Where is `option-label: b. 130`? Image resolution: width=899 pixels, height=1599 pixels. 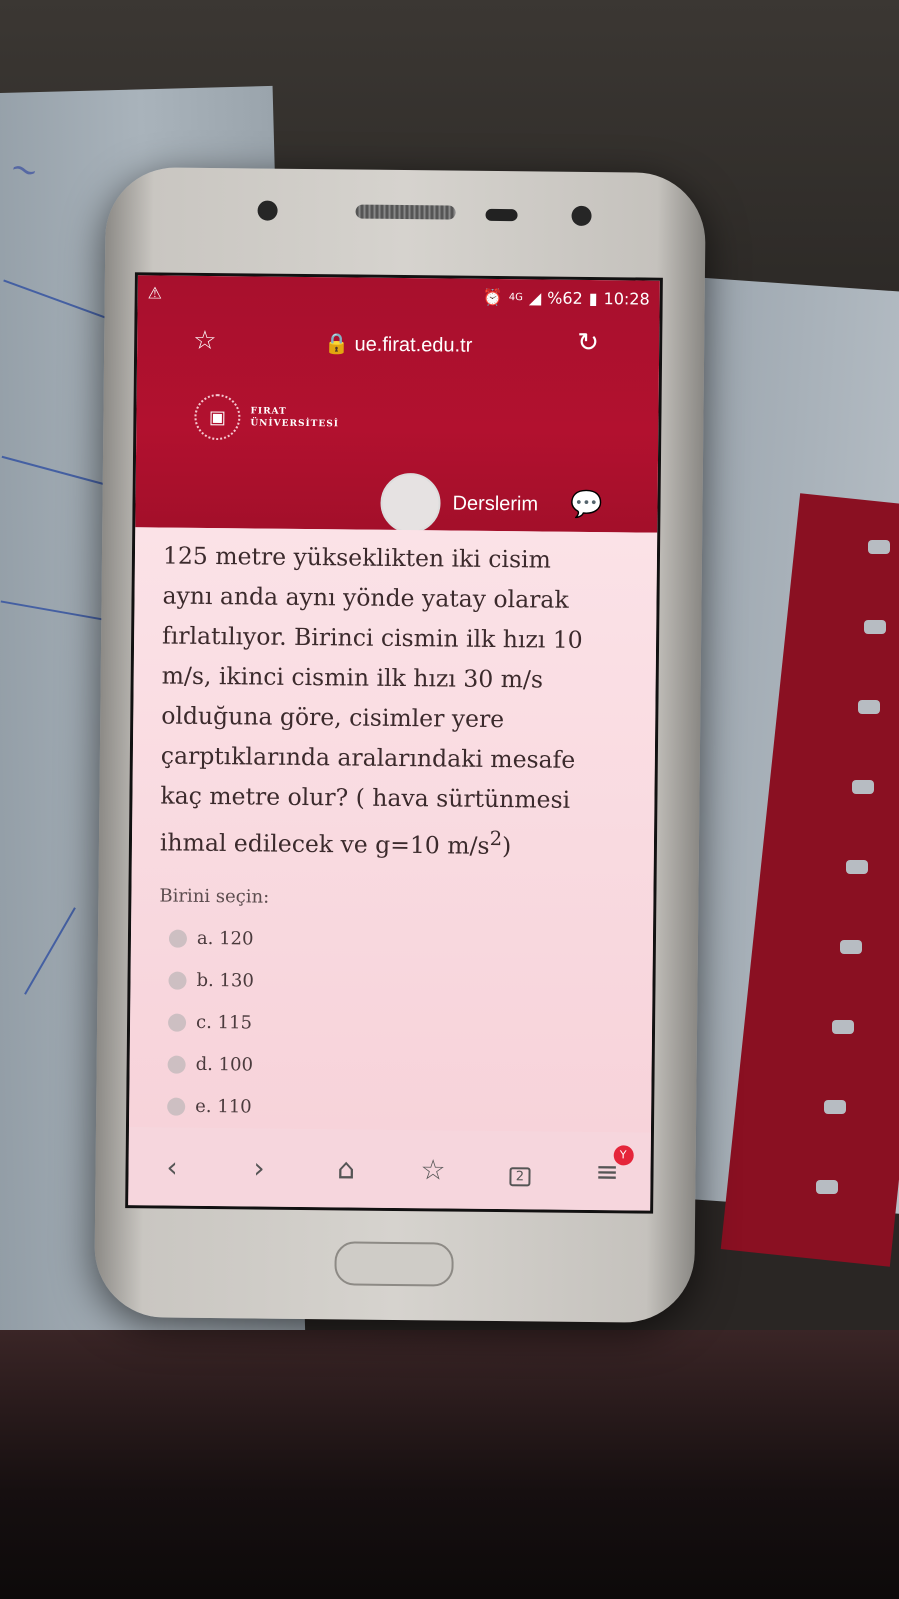
option-label: b. 130 is located at coordinates (225, 980).